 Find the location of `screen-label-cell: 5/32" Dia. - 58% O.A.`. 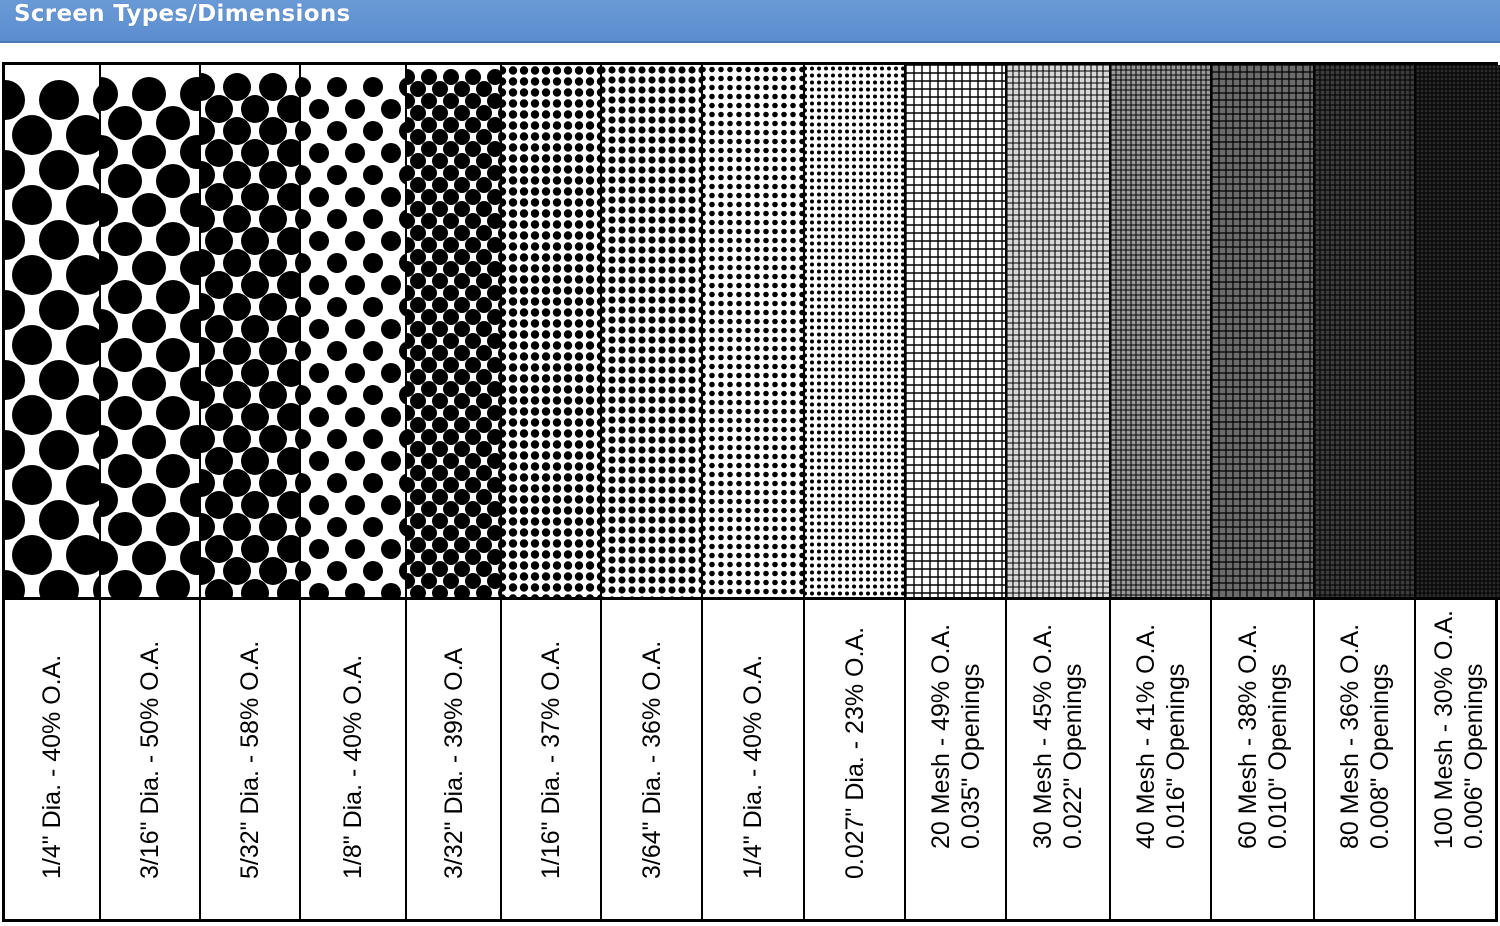

screen-label-cell: 5/32" Dia. - 58% O.A. is located at coordinates (251, 759).